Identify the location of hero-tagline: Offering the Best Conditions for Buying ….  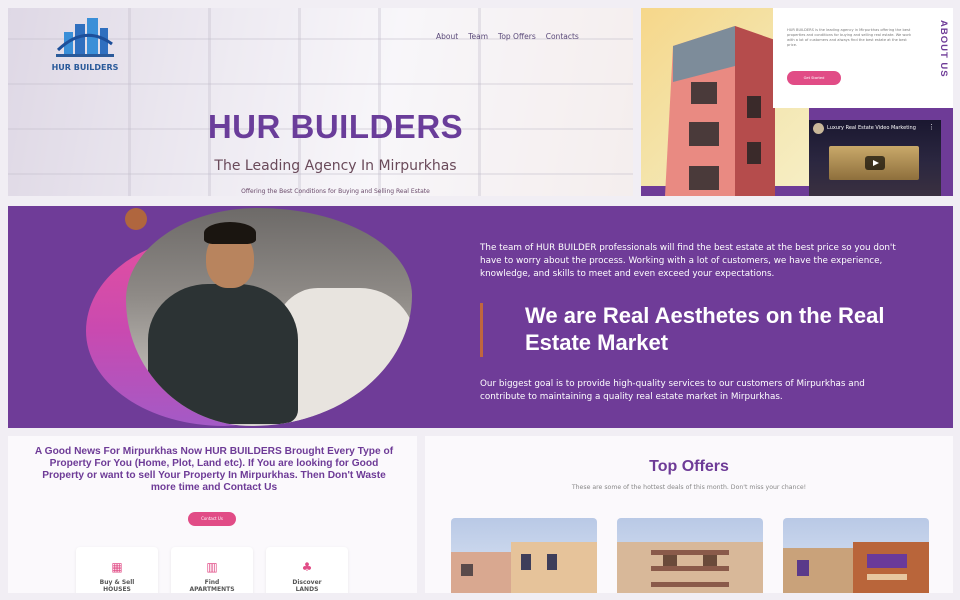
(335, 191).